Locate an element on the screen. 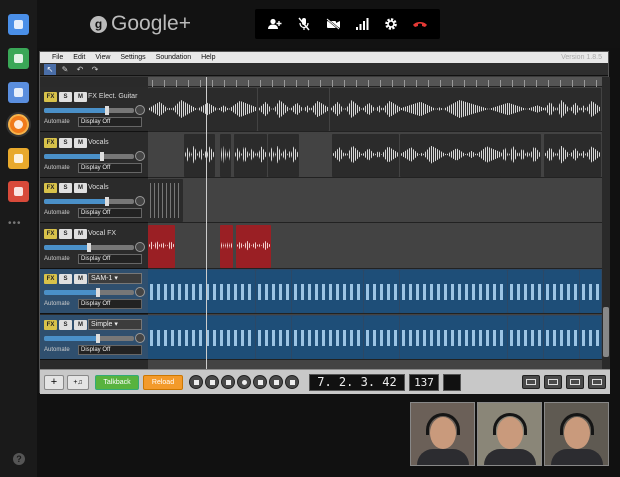 This screenshot has height=477, width=620. share-app-icon is located at coordinates (18, 58).